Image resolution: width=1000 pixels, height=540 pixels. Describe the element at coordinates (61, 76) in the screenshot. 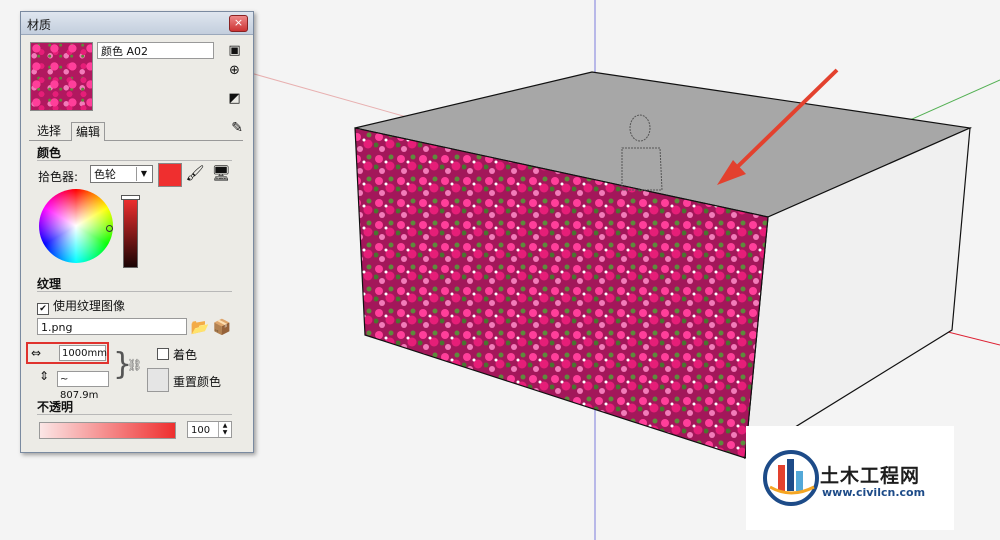

I see `material-preview` at that location.